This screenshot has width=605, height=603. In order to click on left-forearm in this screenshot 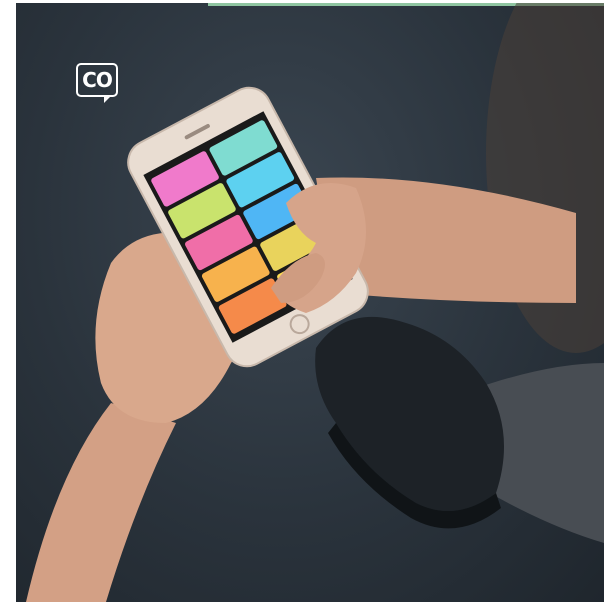, I will do `click(101, 502)`.